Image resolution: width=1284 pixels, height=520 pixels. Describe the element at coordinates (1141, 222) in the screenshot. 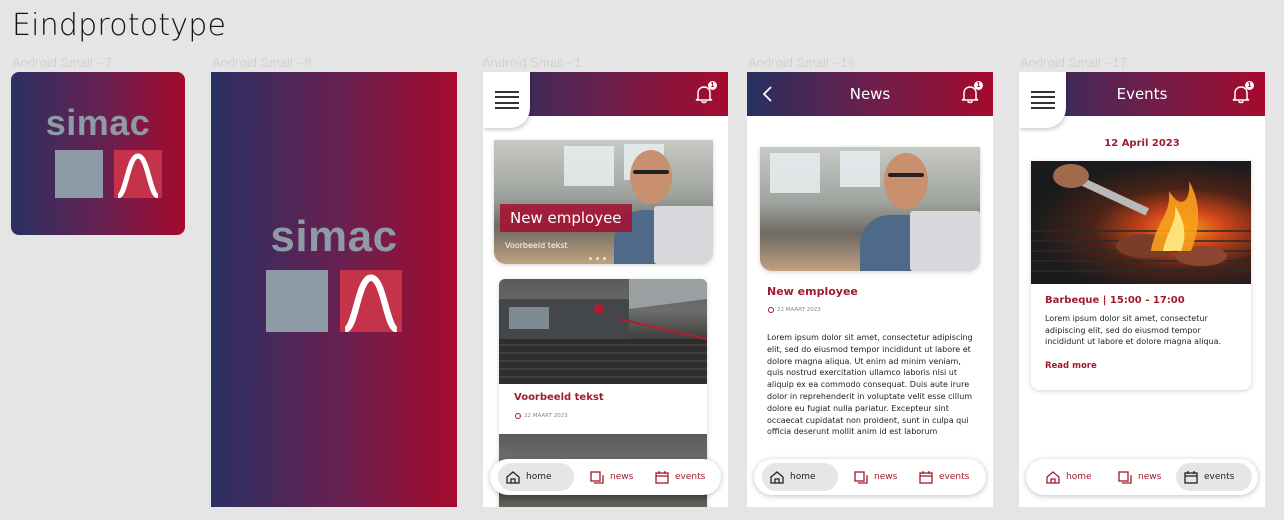

I see `event-photo` at that location.